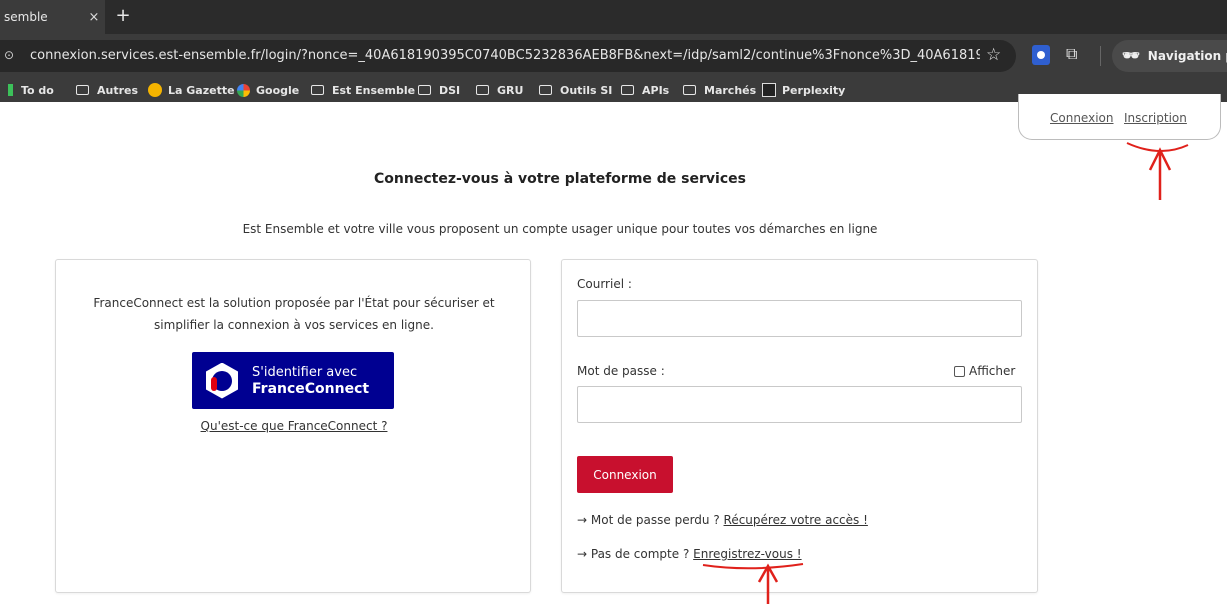  I want to click on bookmark-label: Outils SI, so click(586, 90).